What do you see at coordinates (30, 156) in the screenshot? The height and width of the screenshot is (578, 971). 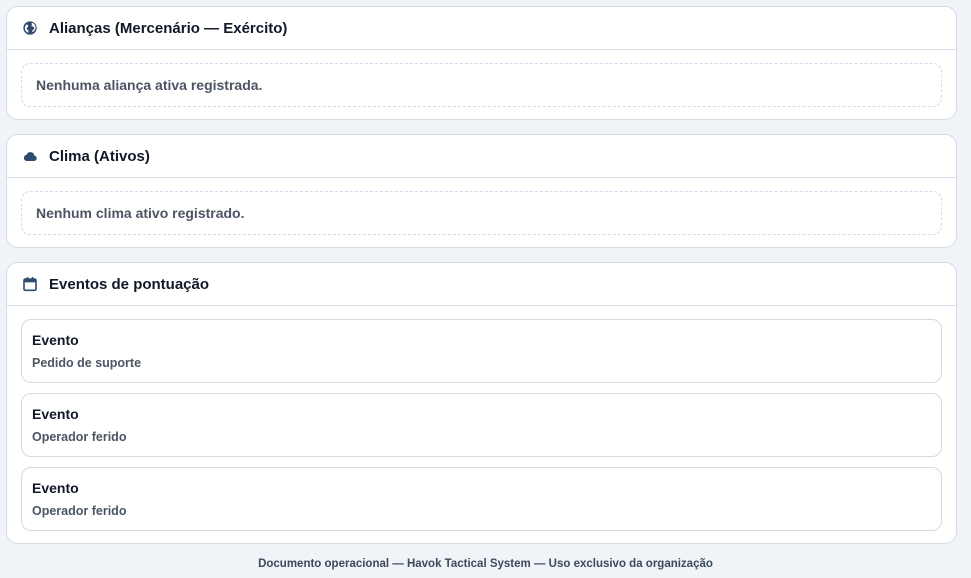 I see `cloud-icon` at bounding box center [30, 156].